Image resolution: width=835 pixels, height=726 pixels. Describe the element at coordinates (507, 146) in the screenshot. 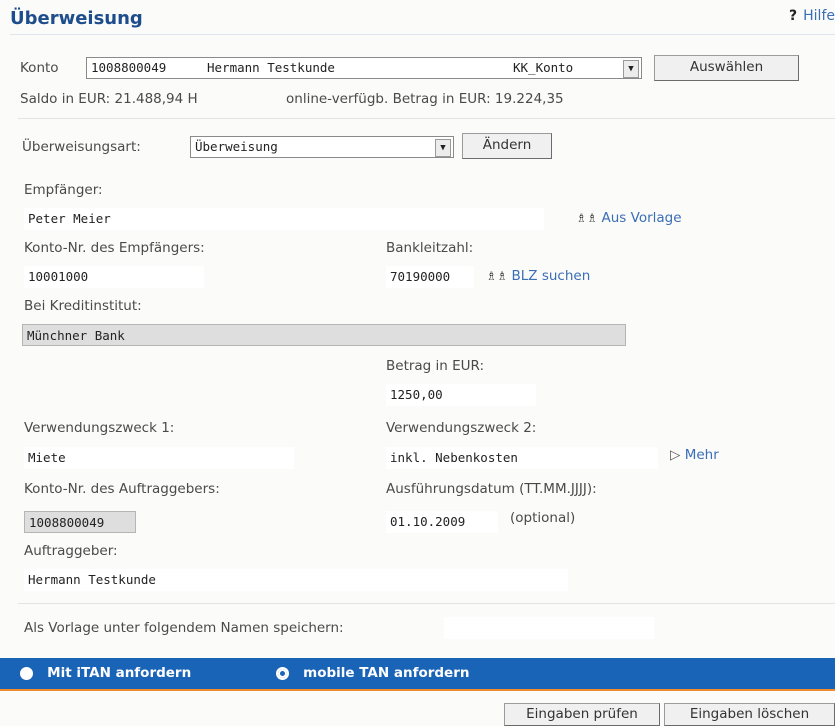

I see `change-transfer-type-button: Ändern` at that location.